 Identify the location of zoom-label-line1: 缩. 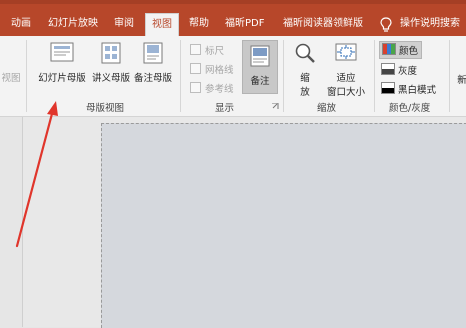
(305, 78).